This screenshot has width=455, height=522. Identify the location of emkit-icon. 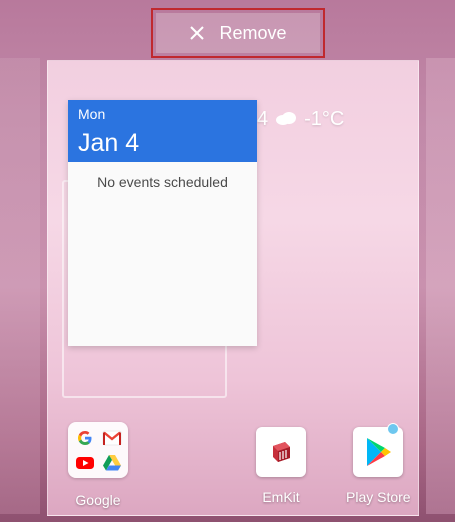
(281, 452).